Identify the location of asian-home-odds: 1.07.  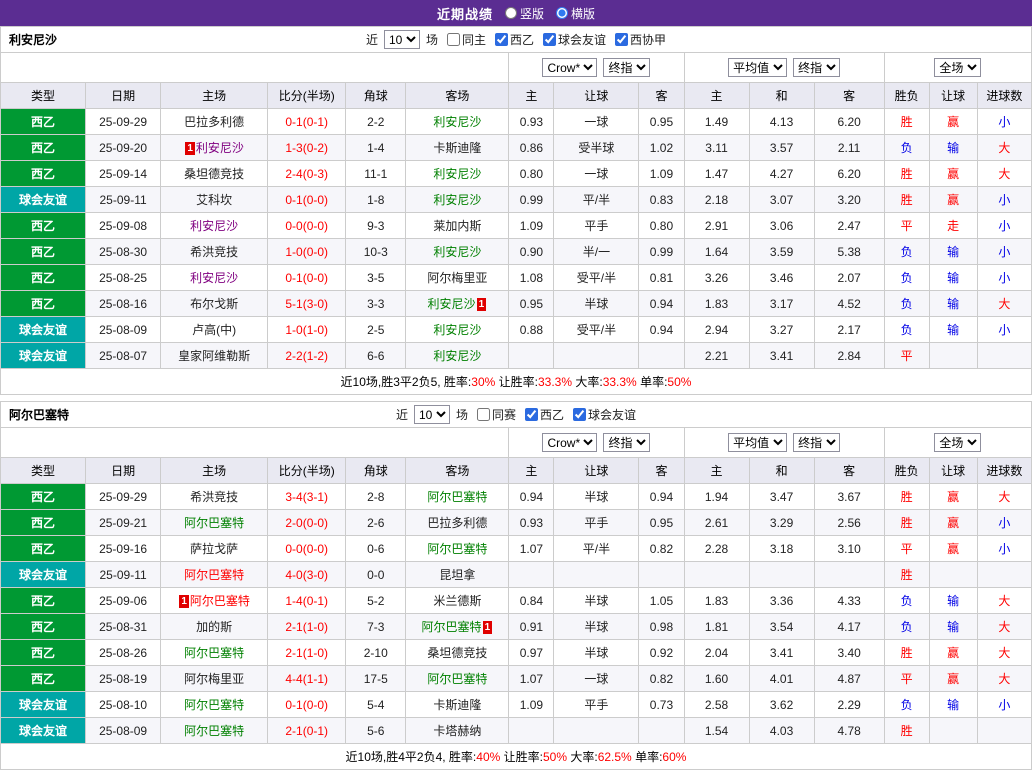
(531, 548).